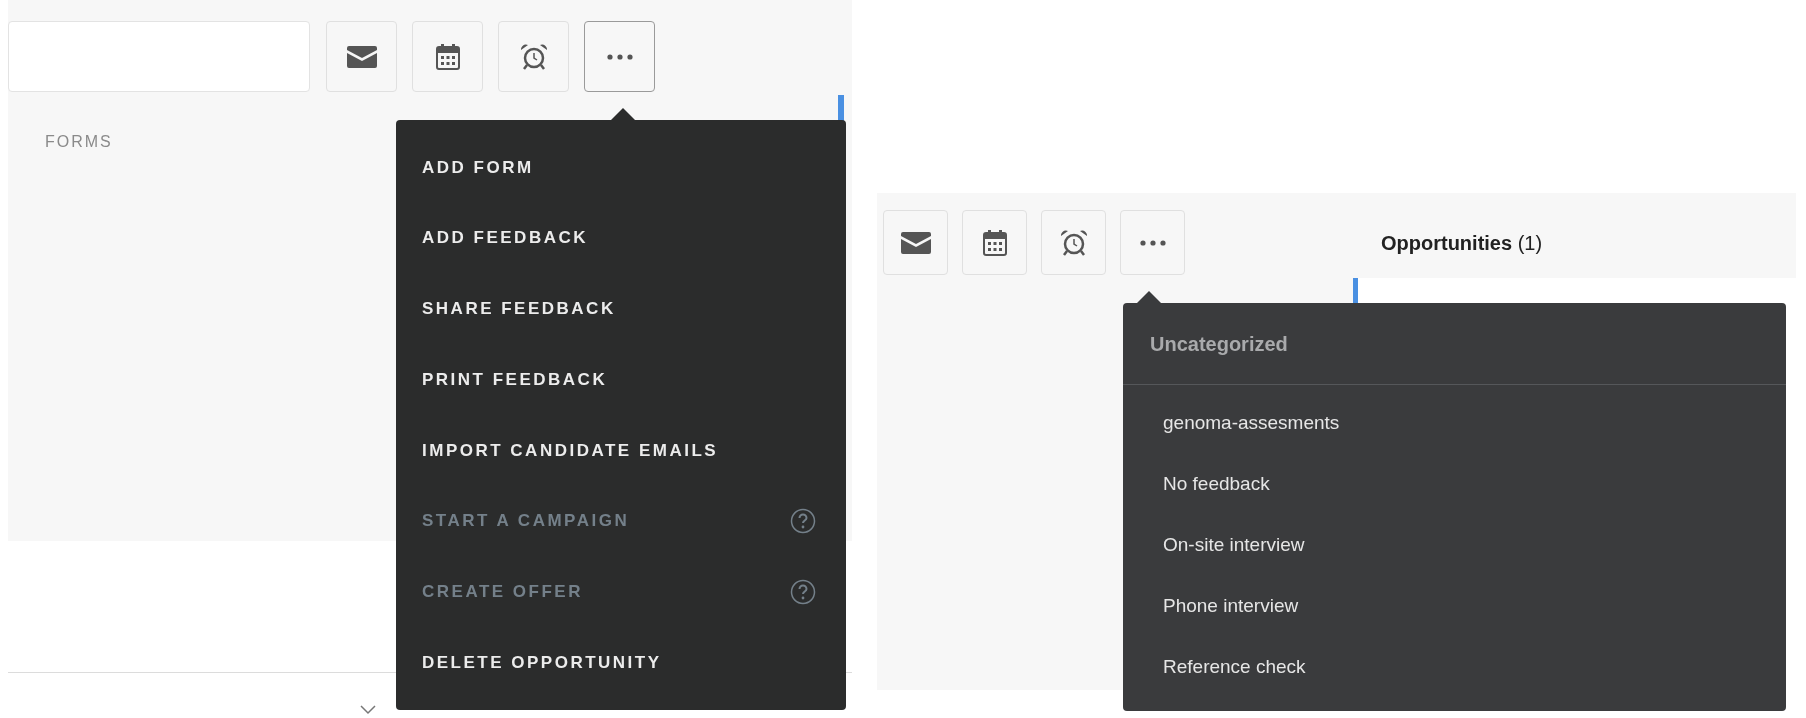 This screenshot has width=1806, height=718. Describe the element at coordinates (1234, 667) in the screenshot. I see `menu-item: Reference check` at that location.